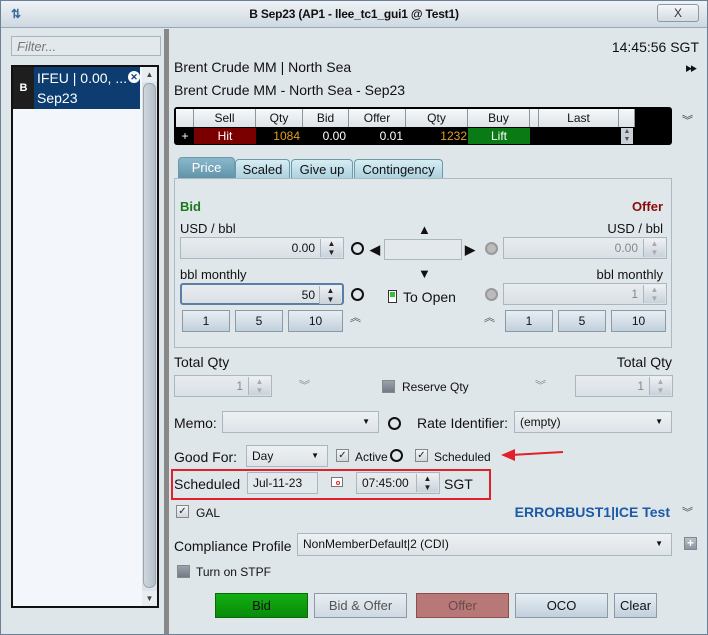 The height and width of the screenshot is (635, 708). What do you see at coordinates (315, 321) in the screenshot?
I see `bid-increment-10-button: 10` at bounding box center [315, 321].